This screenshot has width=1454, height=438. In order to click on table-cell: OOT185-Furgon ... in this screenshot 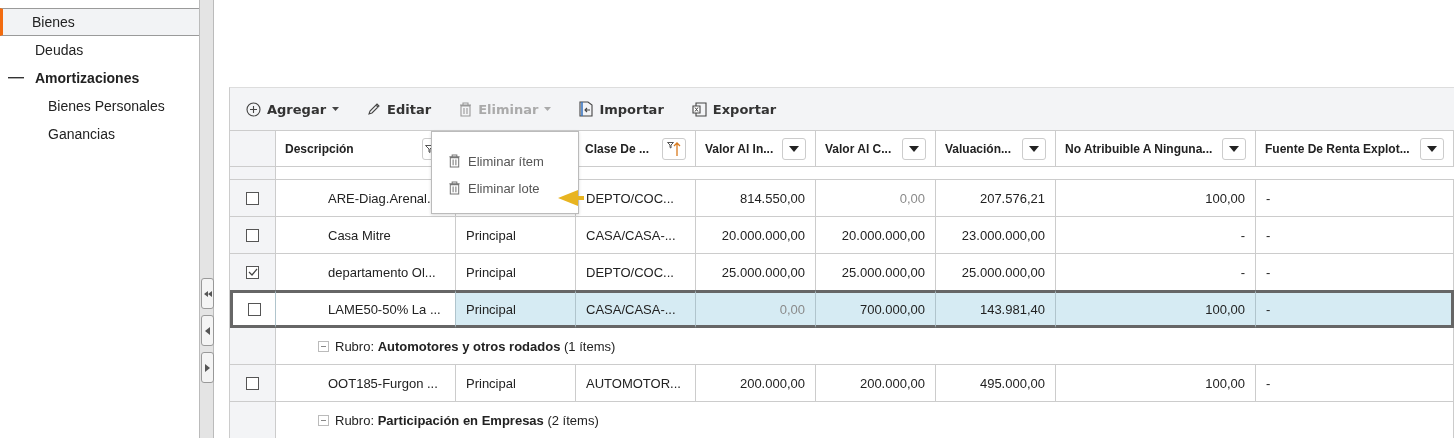, I will do `click(366, 383)`.